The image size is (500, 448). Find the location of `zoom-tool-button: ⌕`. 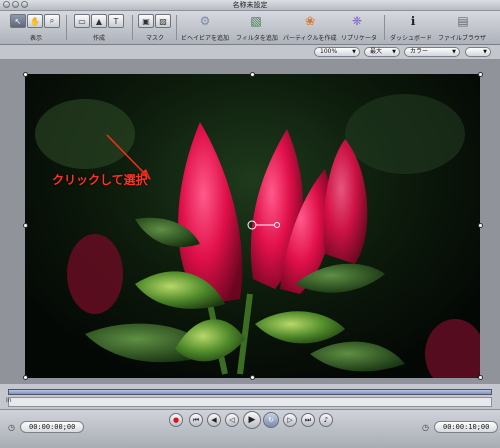

zoom-tool-button: ⌕ is located at coordinates (52, 21).